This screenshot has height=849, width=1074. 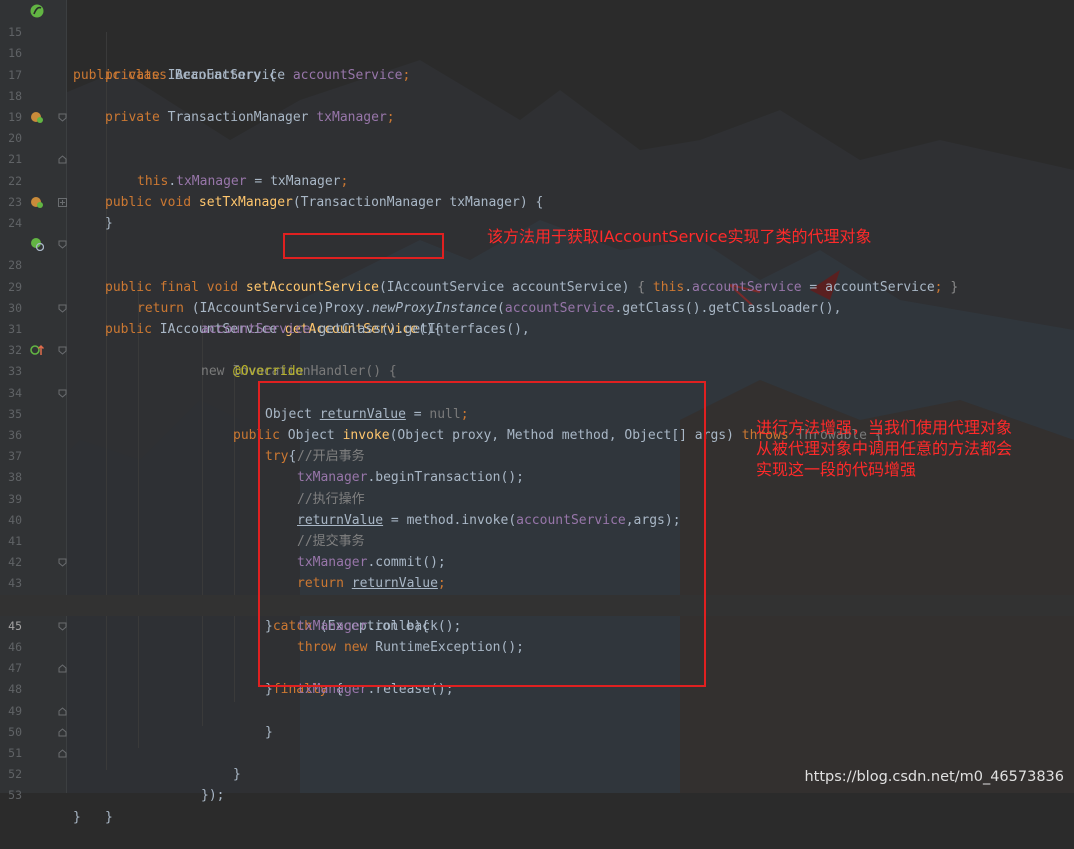 What do you see at coordinates (537, 561) in the screenshot?
I see `code-line: 42 return returnValue;` at bounding box center [537, 561].